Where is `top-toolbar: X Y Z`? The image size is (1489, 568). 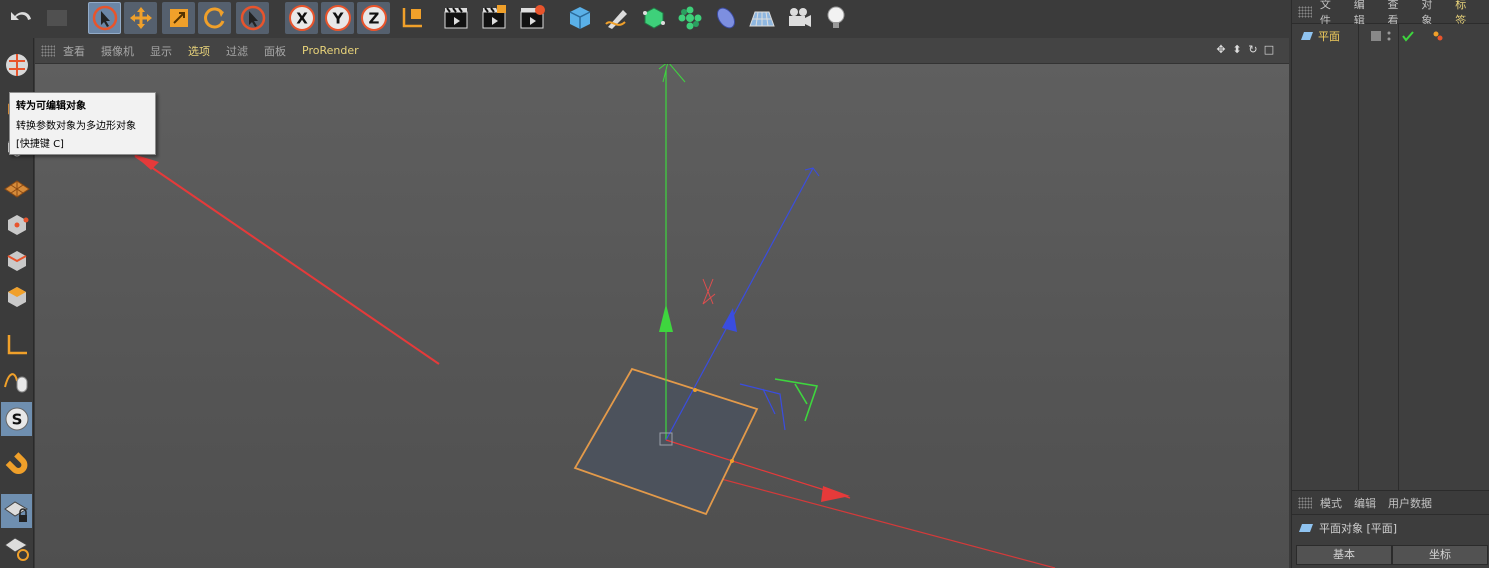
top-toolbar: X Y Z is located at coordinates (645, 19).